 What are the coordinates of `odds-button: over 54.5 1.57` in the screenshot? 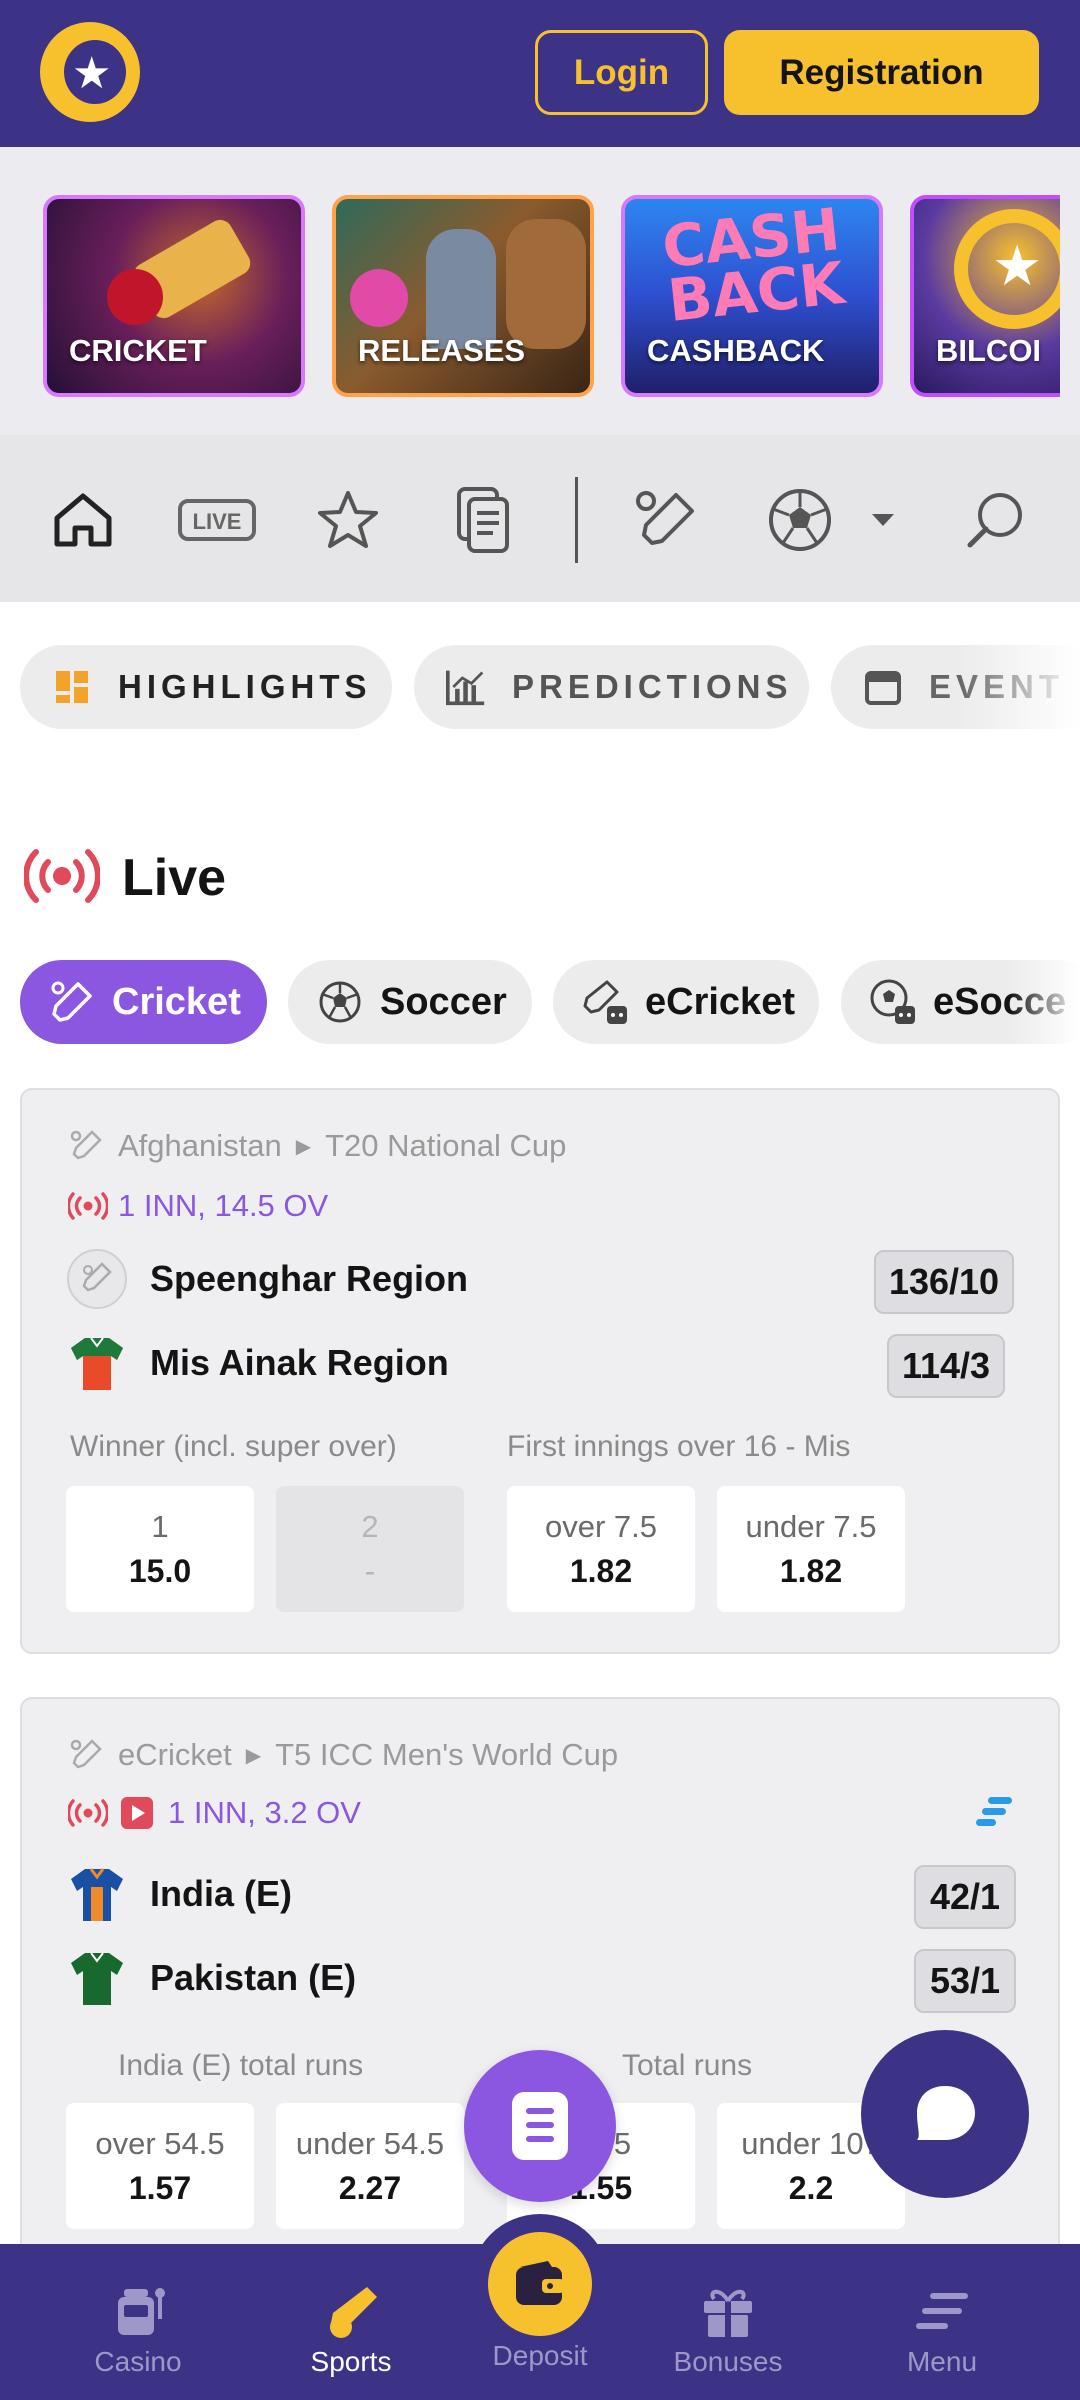 It's located at (160, 2166).